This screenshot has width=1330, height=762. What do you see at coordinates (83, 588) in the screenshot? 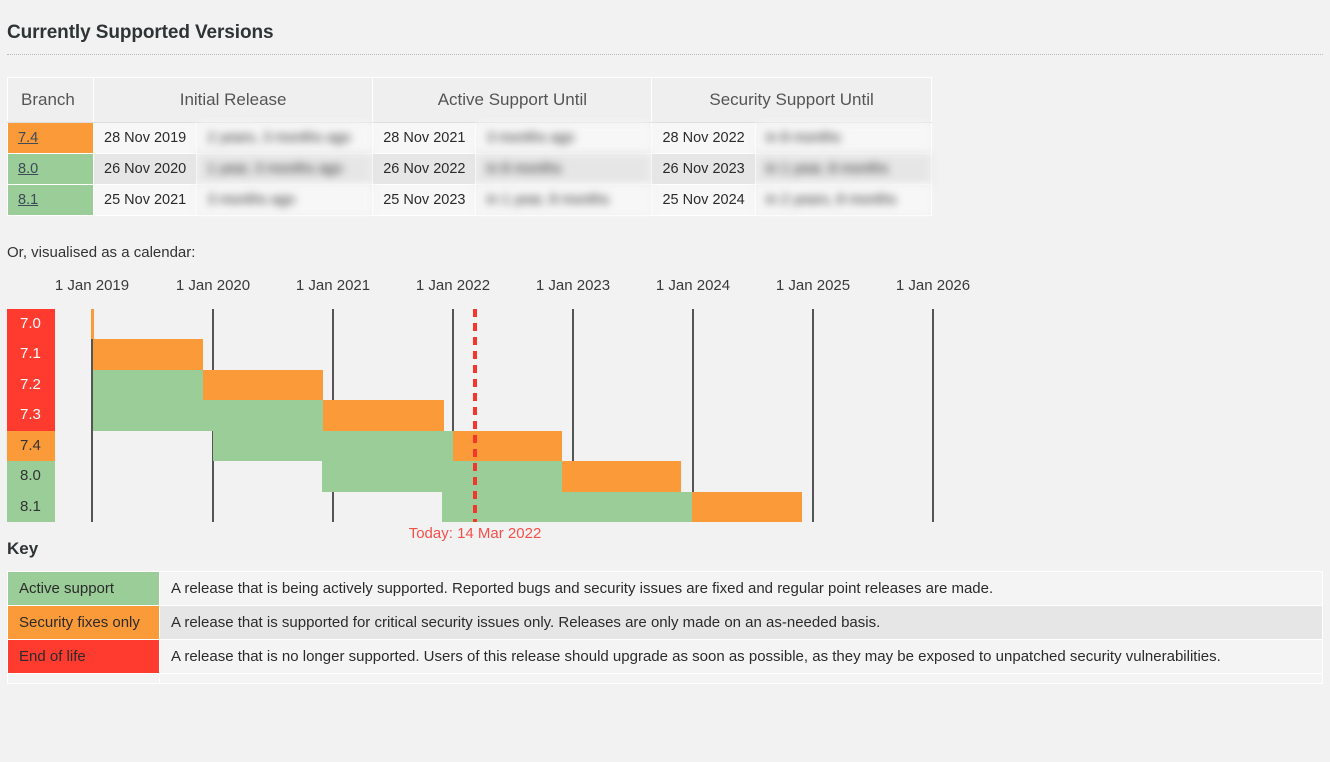
I see `key-label: Active support` at bounding box center [83, 588].